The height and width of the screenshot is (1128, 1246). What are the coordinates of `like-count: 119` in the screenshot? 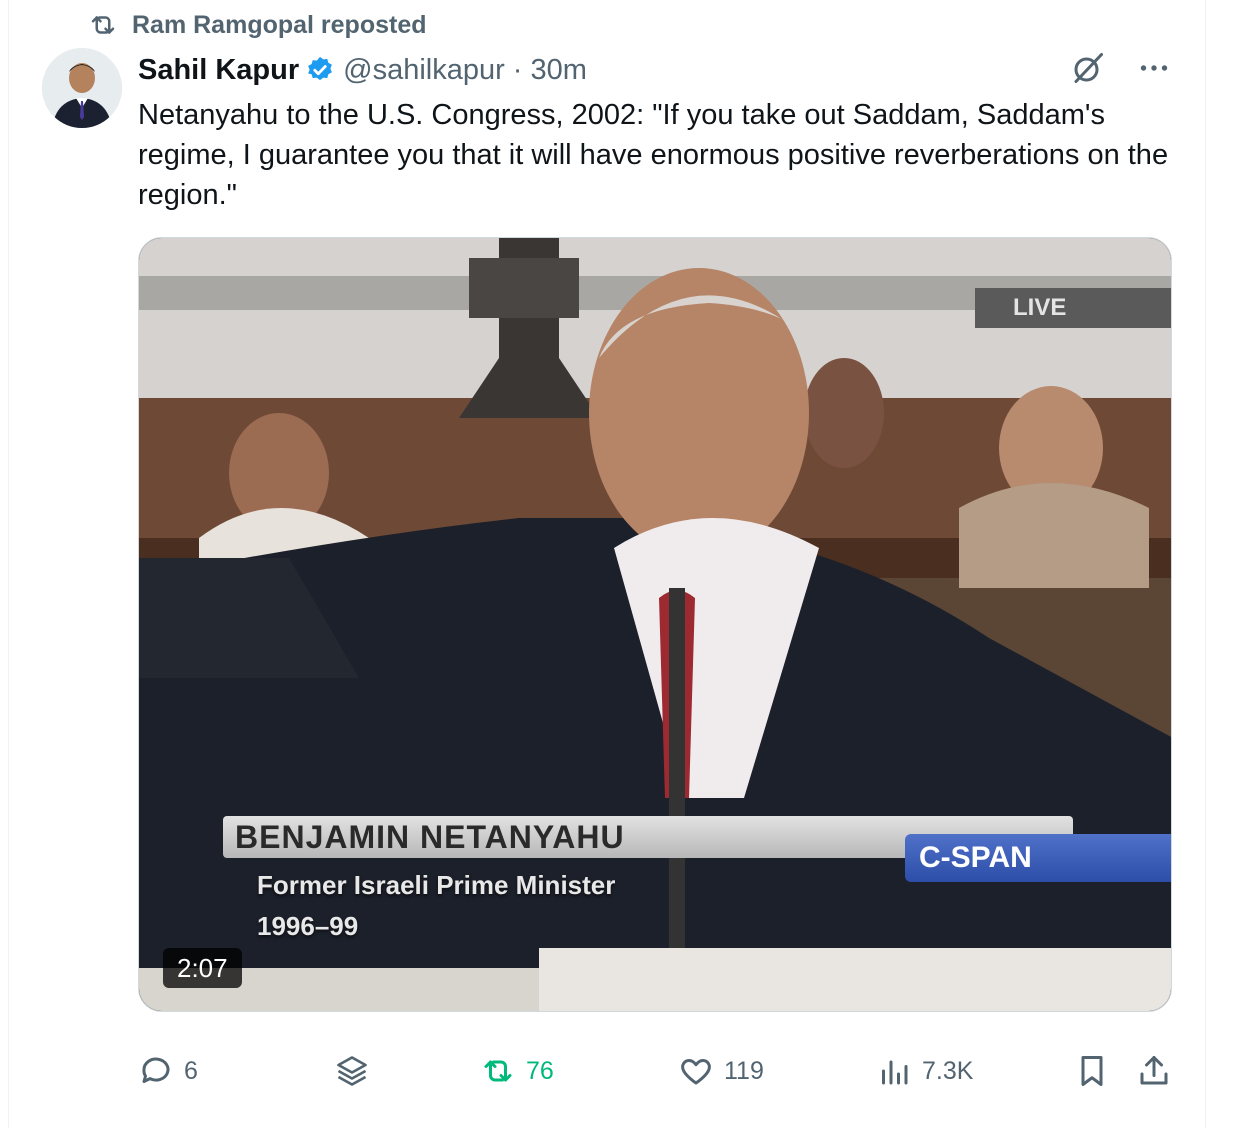 It's located at (744, 1070).